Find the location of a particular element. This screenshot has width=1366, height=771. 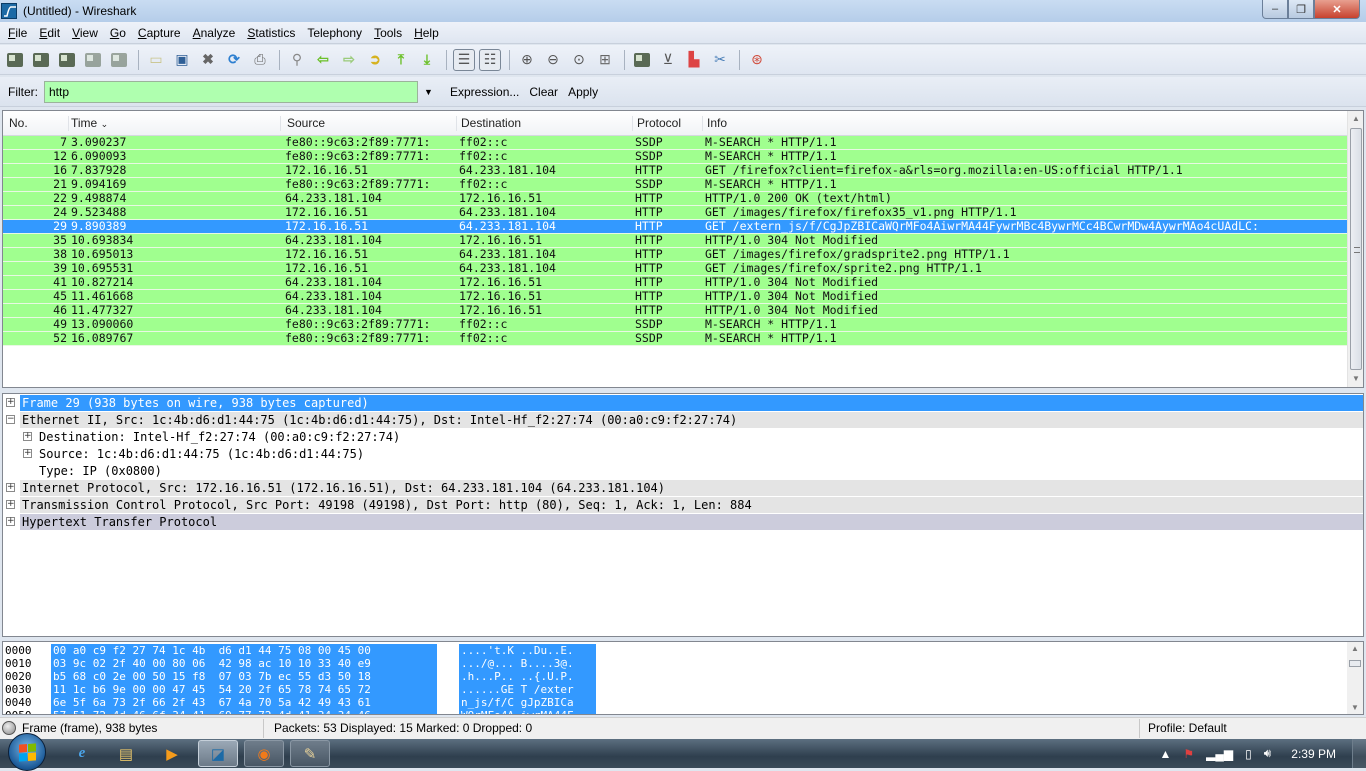

go-forward-button: ⇨ is located at coordinates (349, 60).